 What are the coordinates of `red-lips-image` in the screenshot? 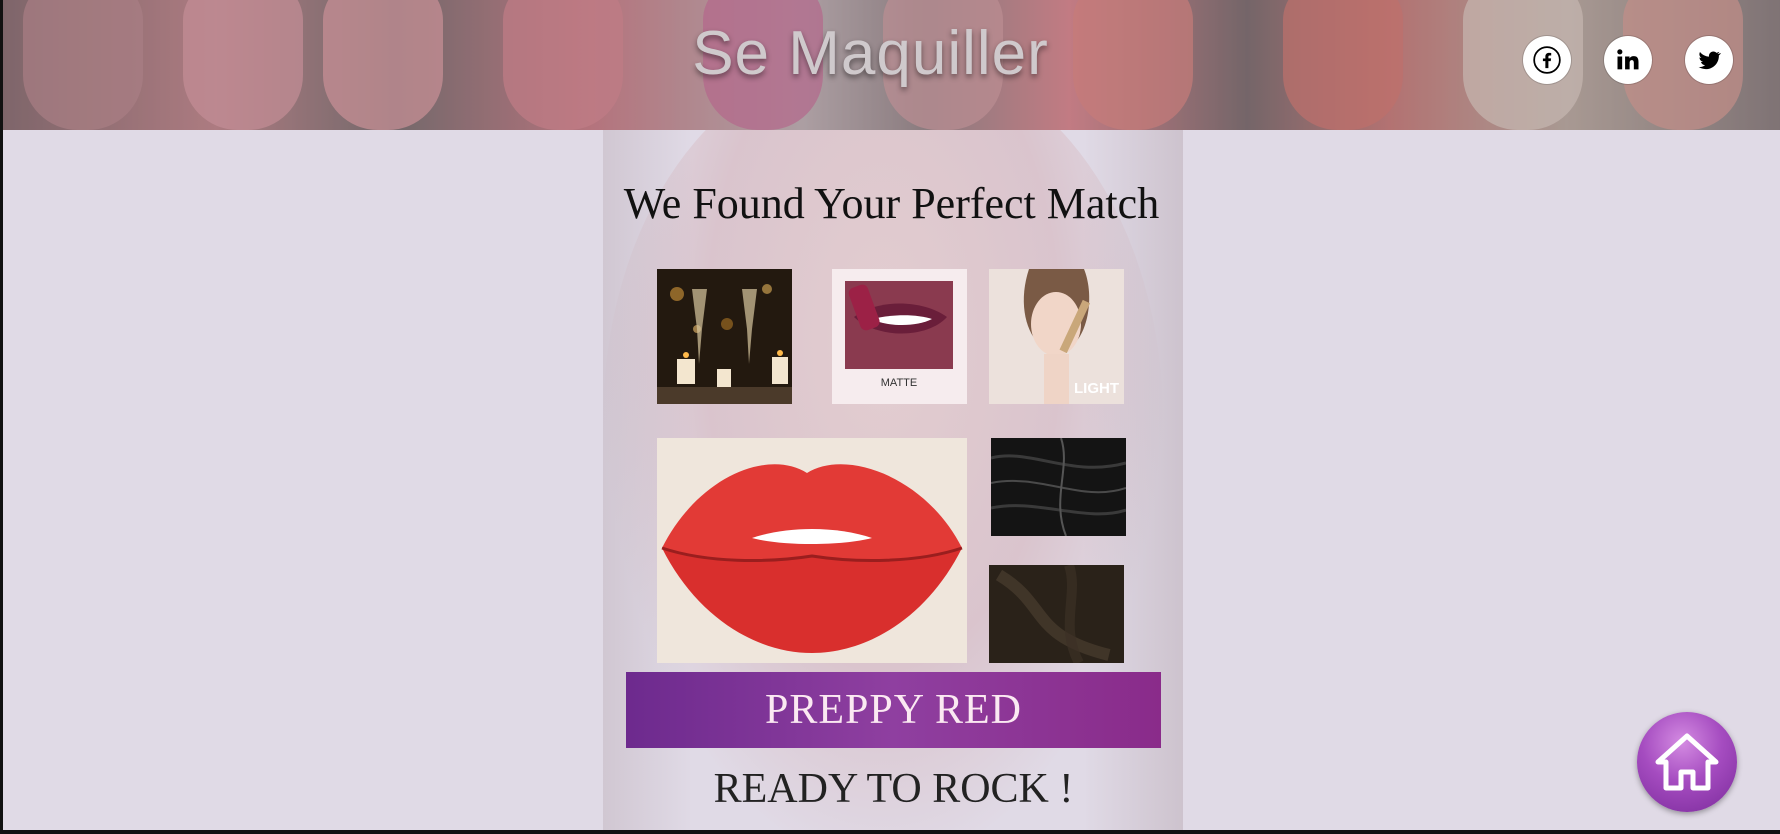 It's located at (812, 550).